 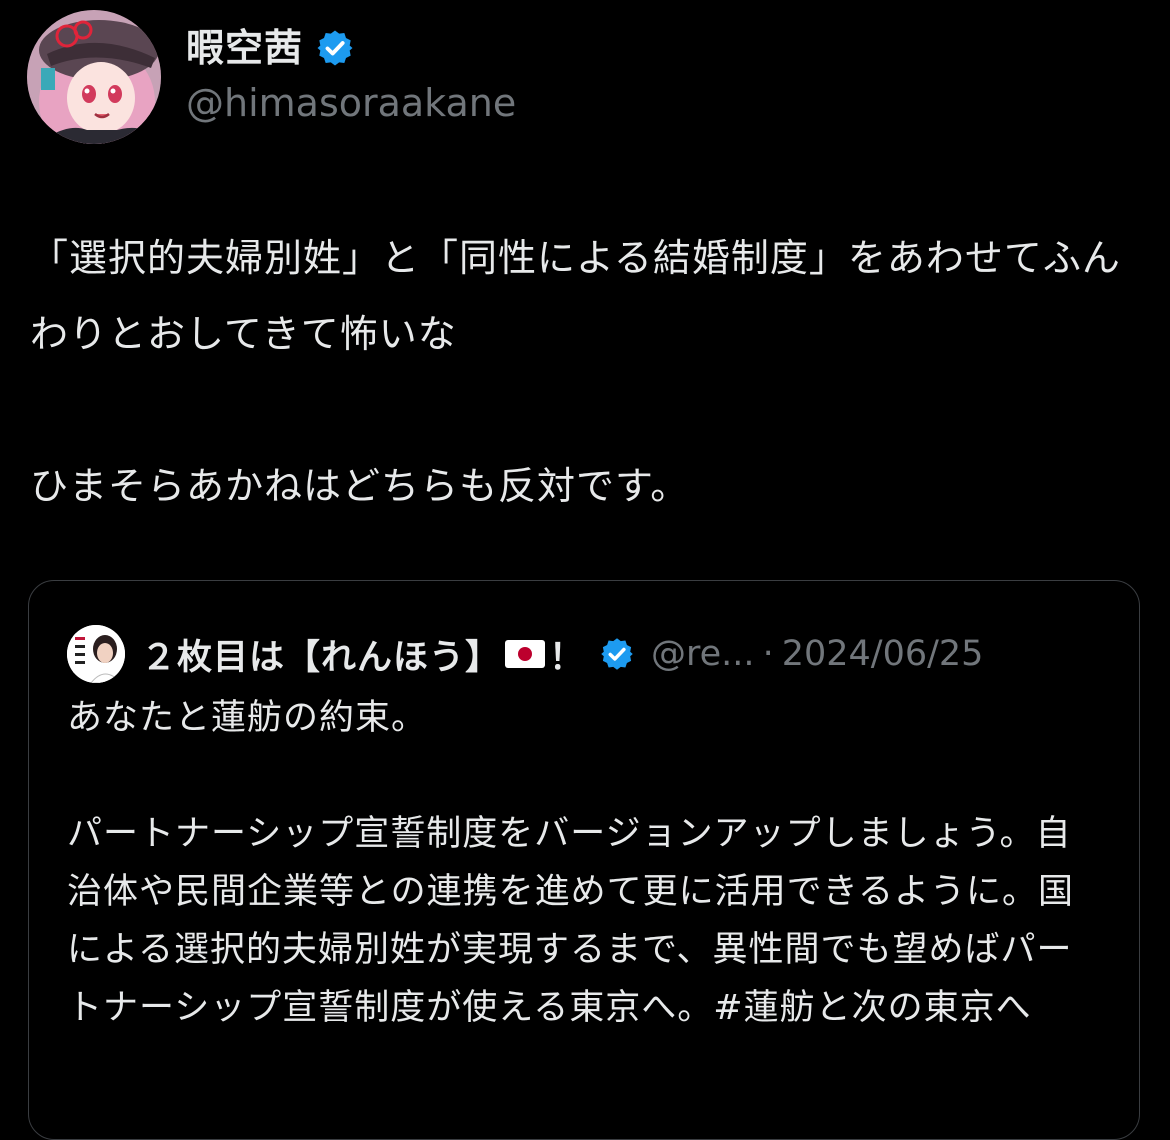 I want to click on japan-flag-icon, so click(x=525, y=654).